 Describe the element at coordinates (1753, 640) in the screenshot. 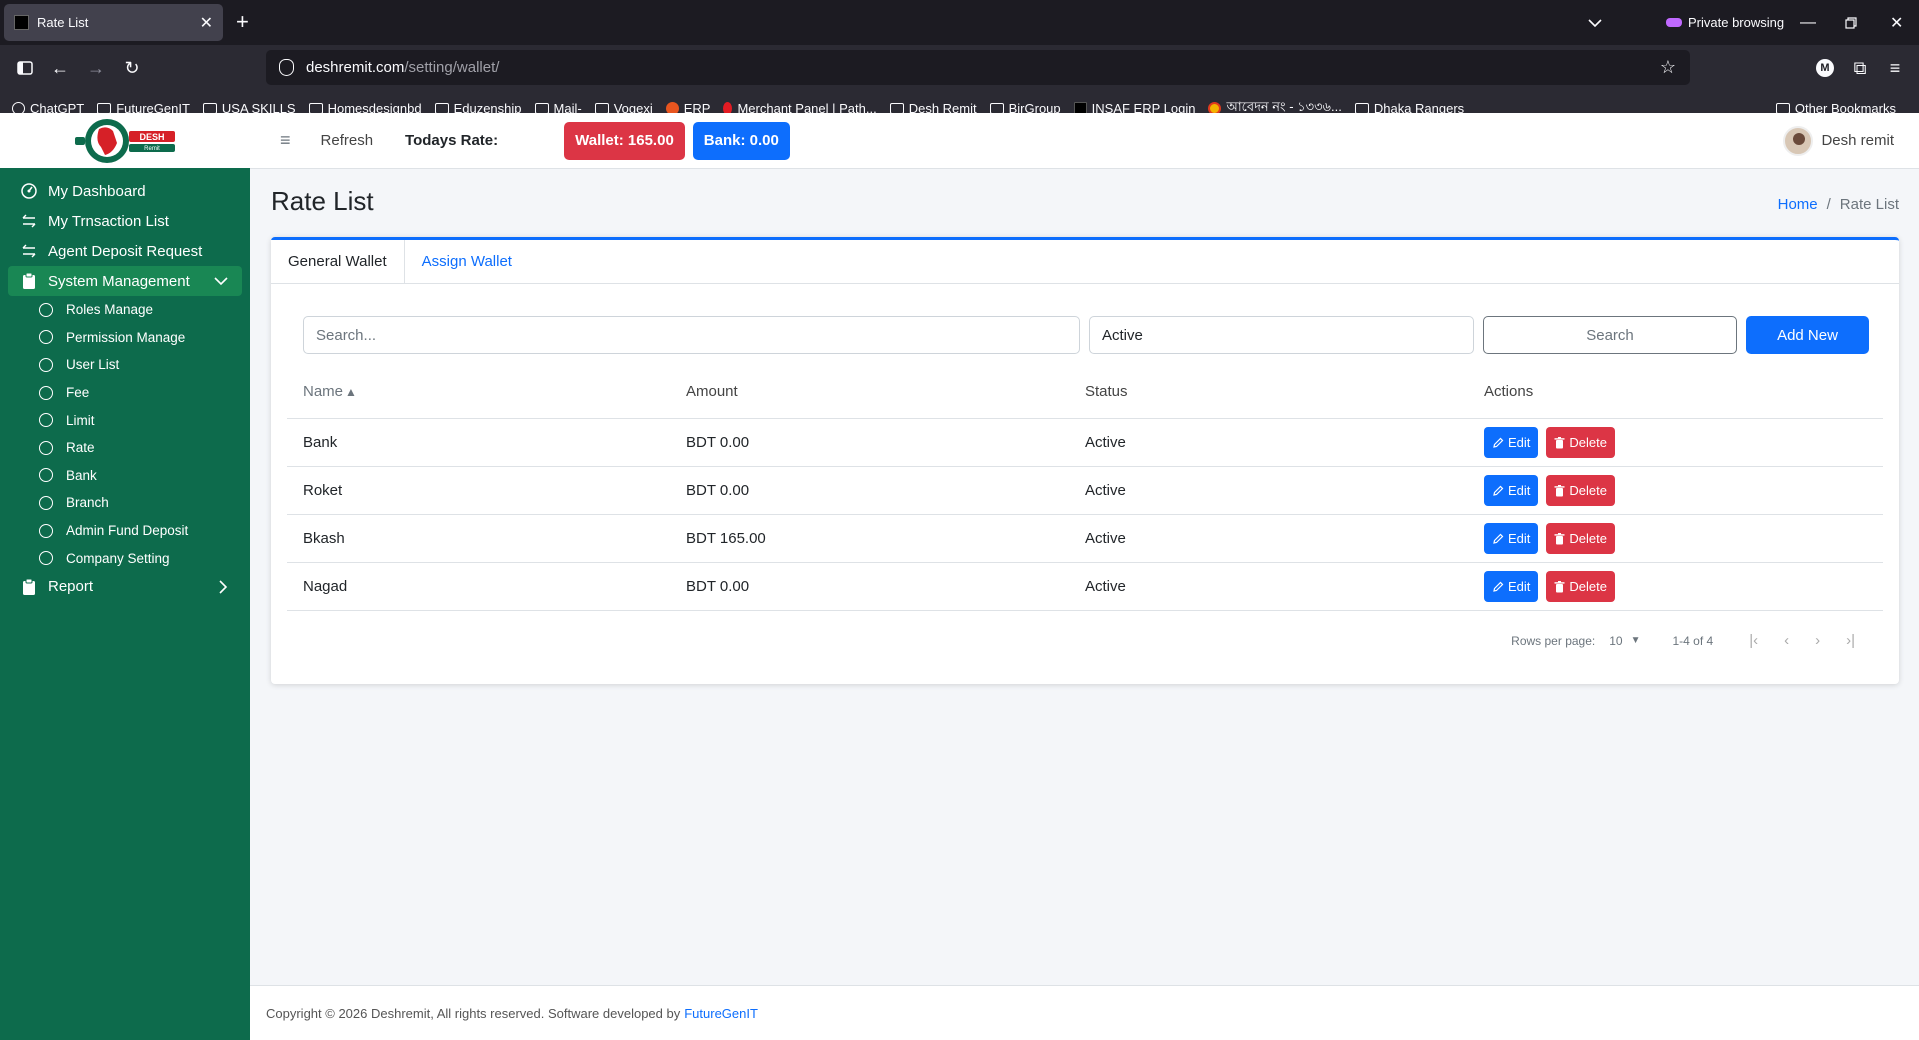

I see `first-page-icon: |‹` at that location.